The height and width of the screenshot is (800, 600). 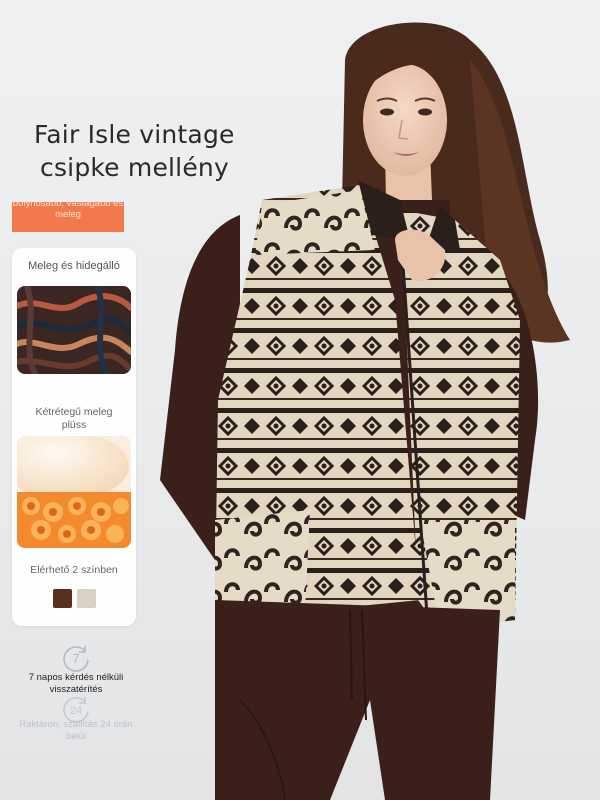 I want to click on delivery-hours-number: 24, so click(x=76, y=711).